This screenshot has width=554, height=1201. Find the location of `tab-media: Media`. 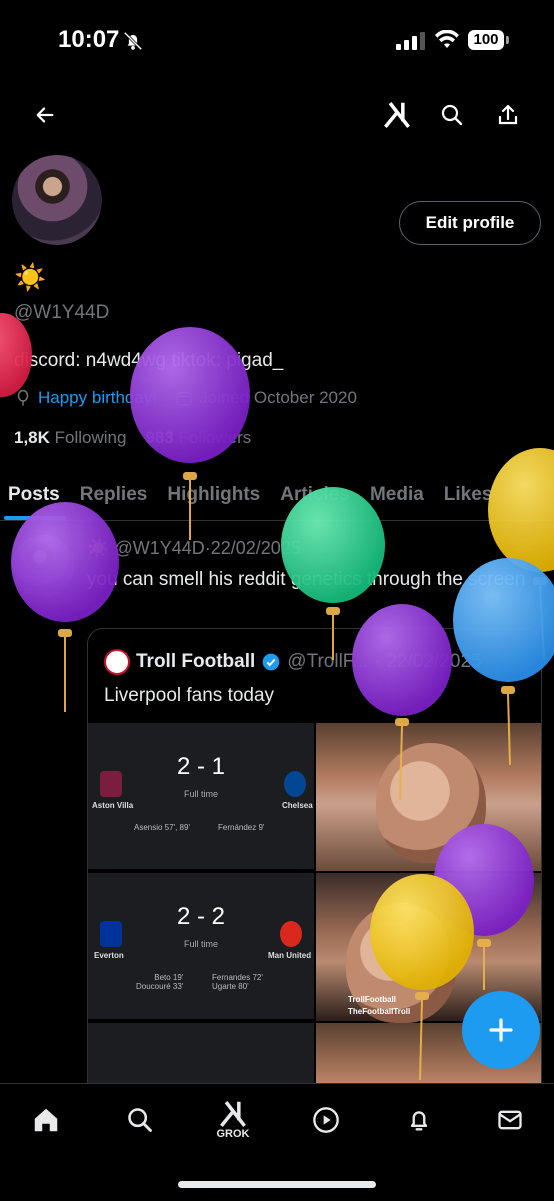

tab-media: Media is located at coordinates (397, 495).